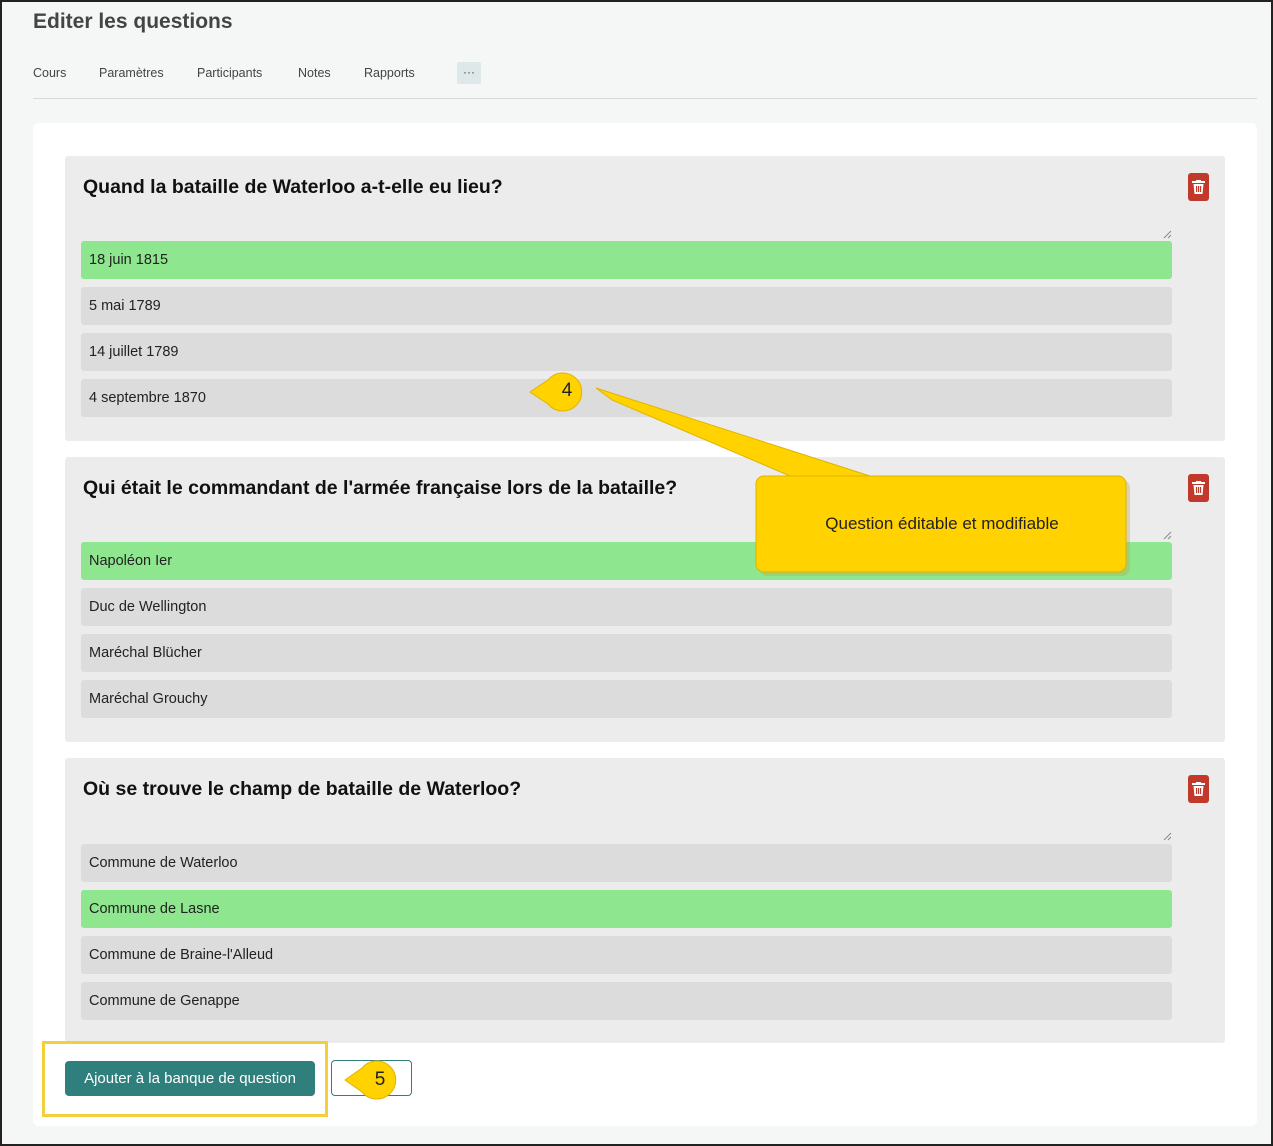  Describe the element at coordinates (567, 390) in the screenshot. I see `badge-4-label: 4` at that location.